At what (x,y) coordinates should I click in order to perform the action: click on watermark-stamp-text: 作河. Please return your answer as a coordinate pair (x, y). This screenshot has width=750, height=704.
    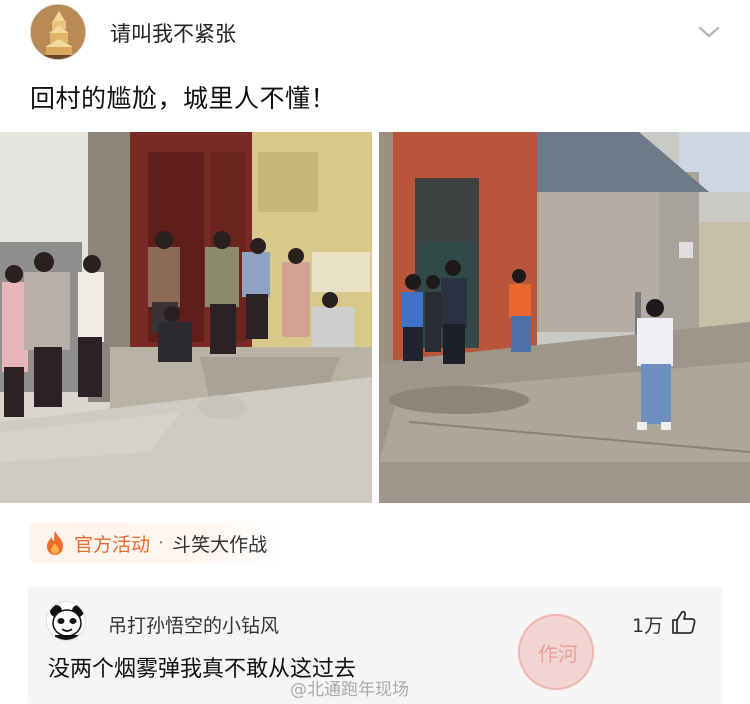
    Looking at the image, I should click on (558, 654).